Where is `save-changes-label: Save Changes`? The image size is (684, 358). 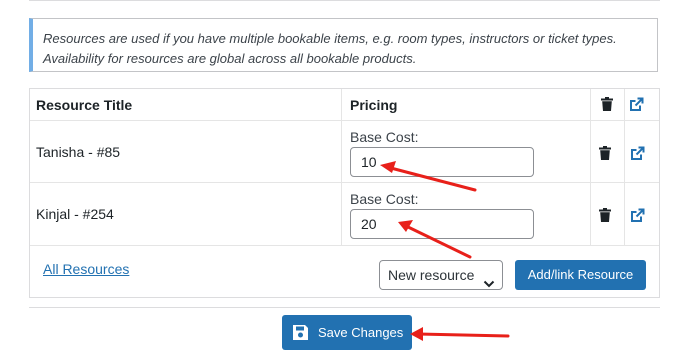 save-changes-label: Save Changes is located at coordinates (361, 332).